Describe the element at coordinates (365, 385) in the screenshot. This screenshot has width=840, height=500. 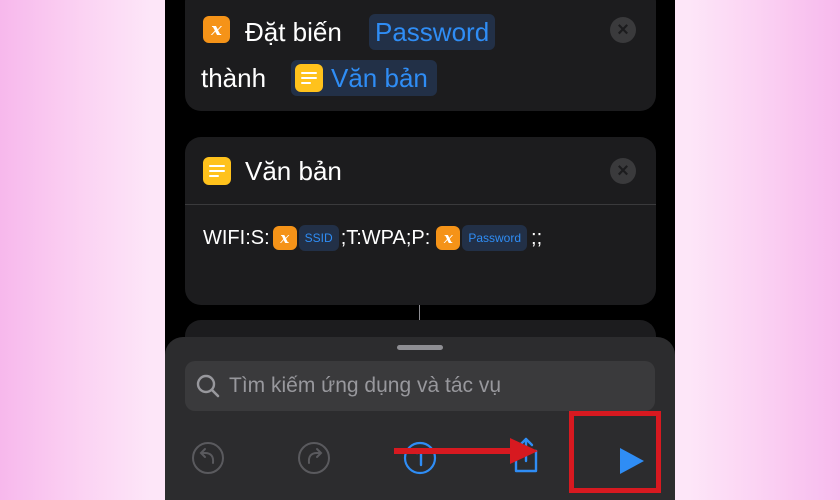
I see `search-placeholder: Tìm kiếm ứng dụng và tác vụ` at that location.